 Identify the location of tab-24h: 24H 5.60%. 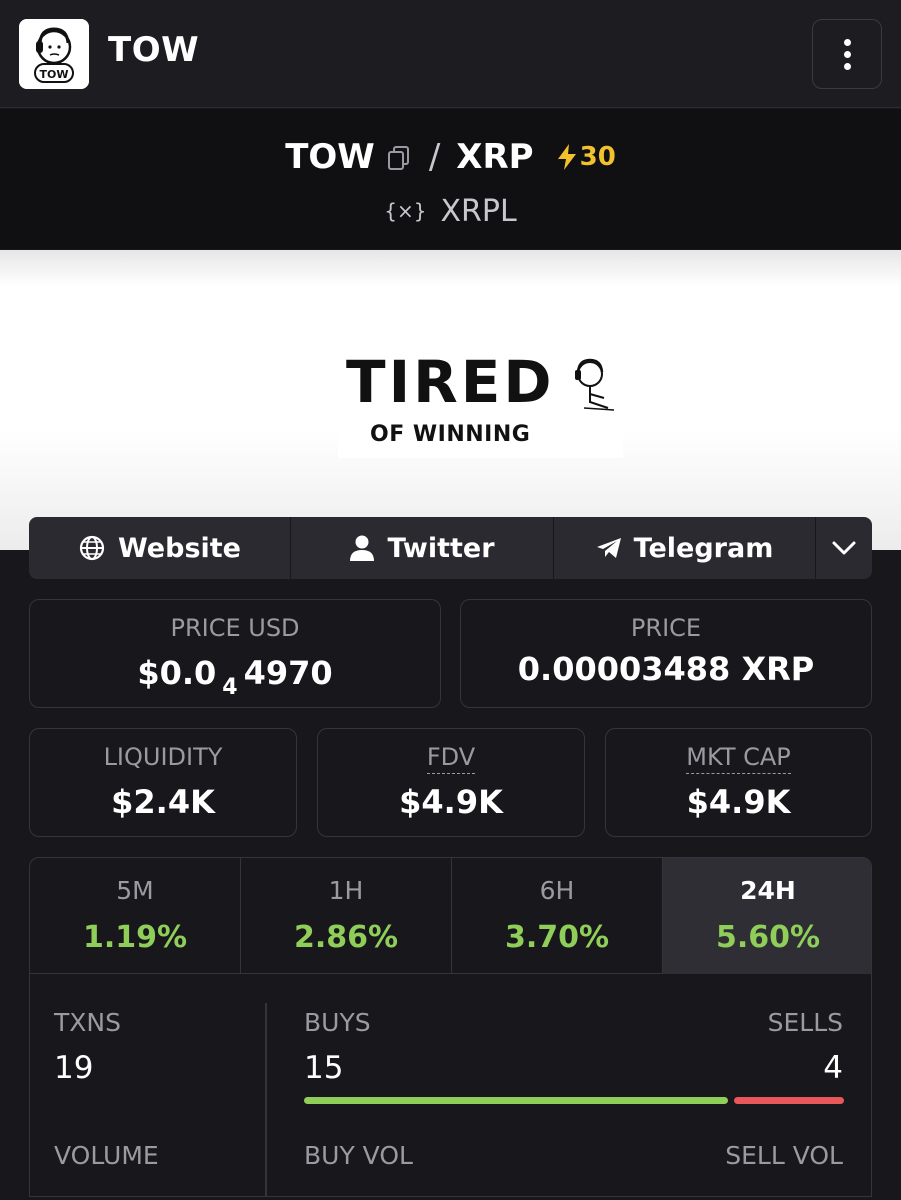
(767, 916).